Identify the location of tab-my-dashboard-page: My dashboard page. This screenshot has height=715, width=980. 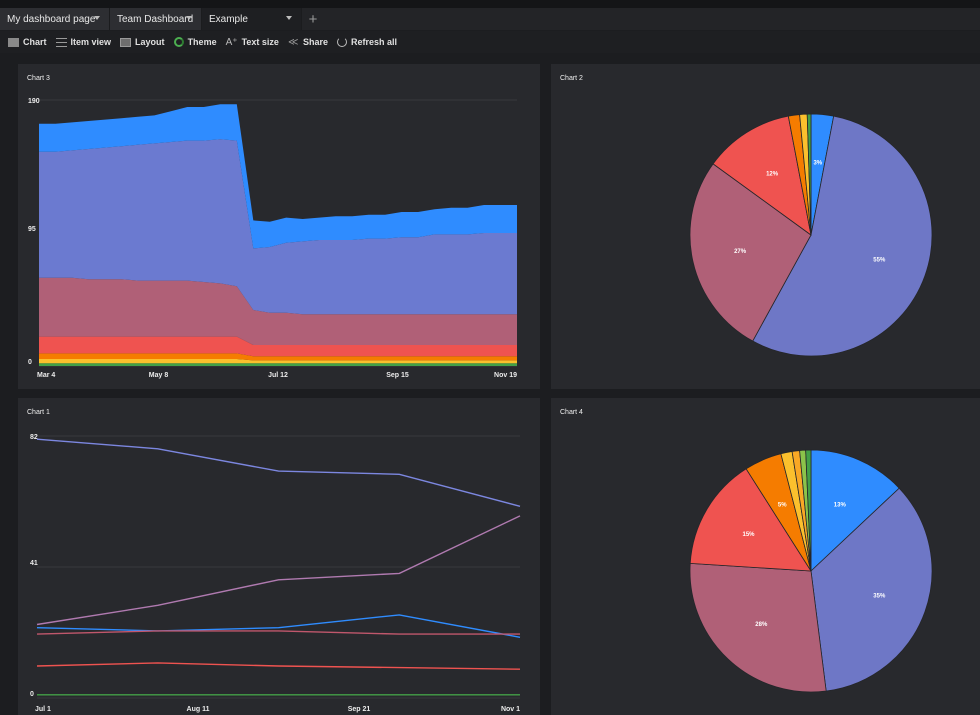
(55, 19).